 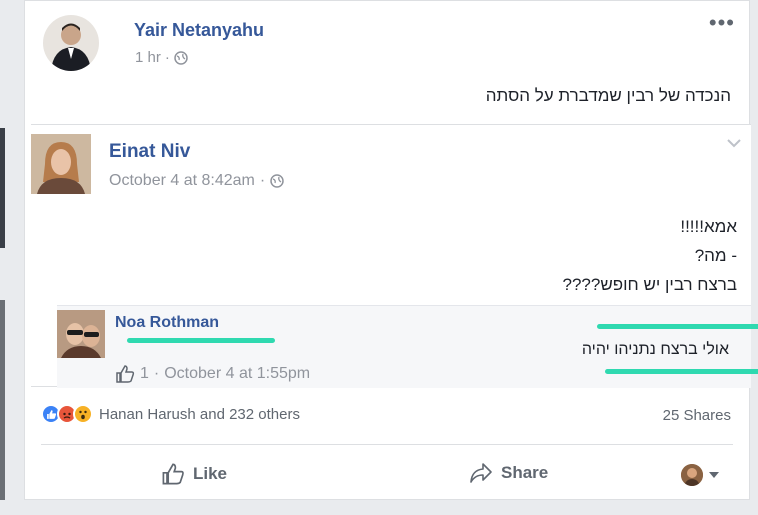 I want to click on wow-reaction-icon, so click(x=83, y=414).